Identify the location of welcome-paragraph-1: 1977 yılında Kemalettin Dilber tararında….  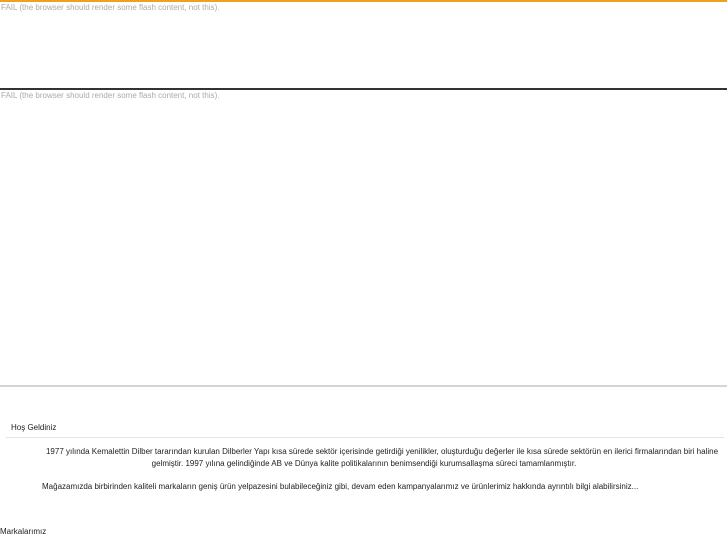
(382, 457).